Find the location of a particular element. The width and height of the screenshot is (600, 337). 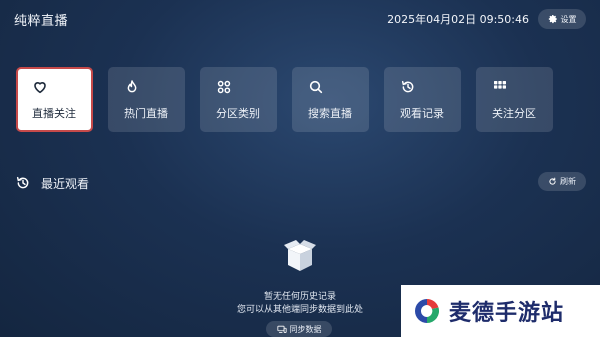

tile-search-live-label: 搜索直播 is located at coordinates (330, 113).